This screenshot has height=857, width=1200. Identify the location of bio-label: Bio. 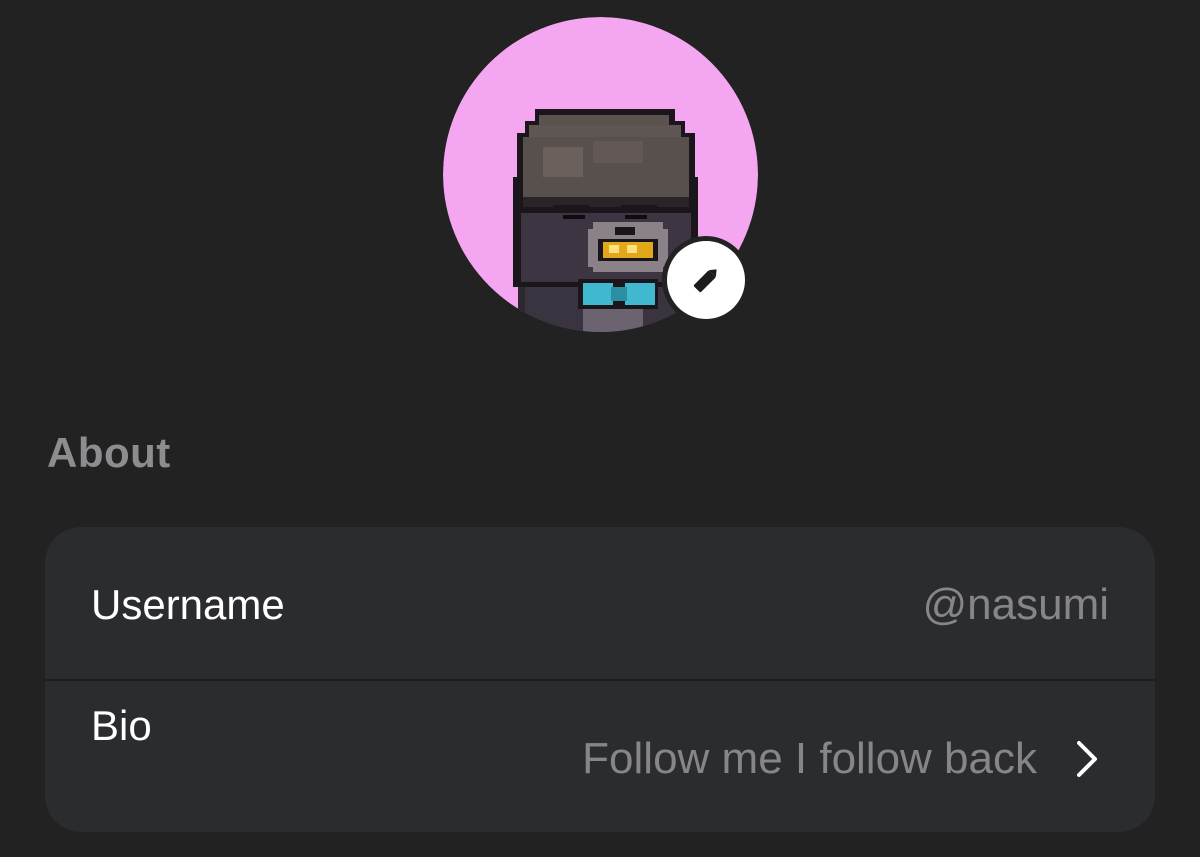
(121, 725).